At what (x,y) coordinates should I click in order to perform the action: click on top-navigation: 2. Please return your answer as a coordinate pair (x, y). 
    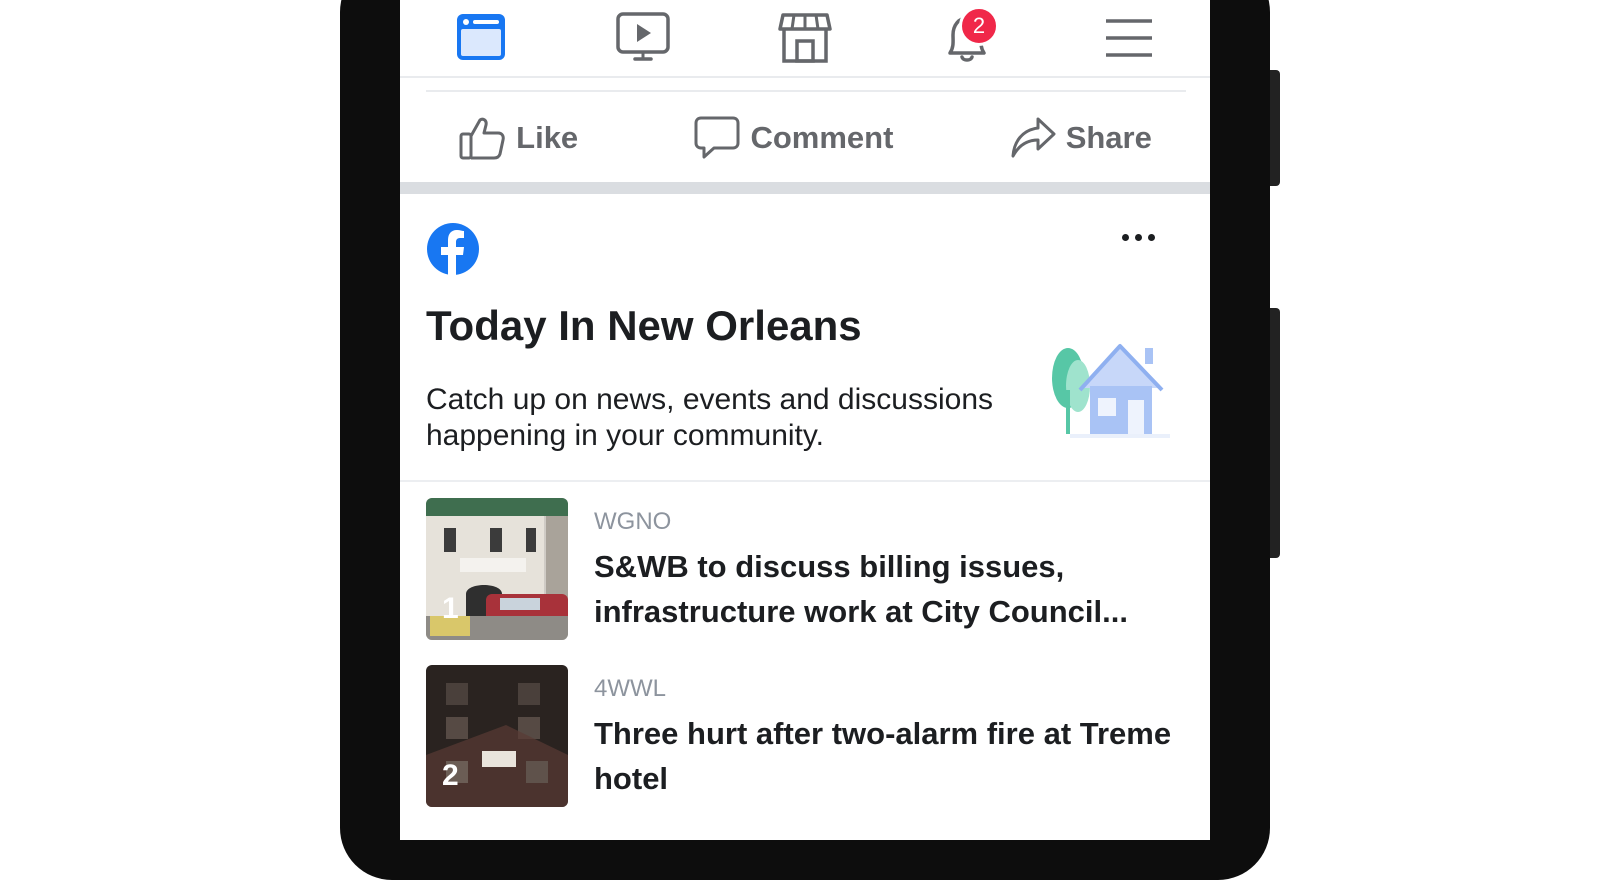
    Looking at the image, I should click on (805, 39).